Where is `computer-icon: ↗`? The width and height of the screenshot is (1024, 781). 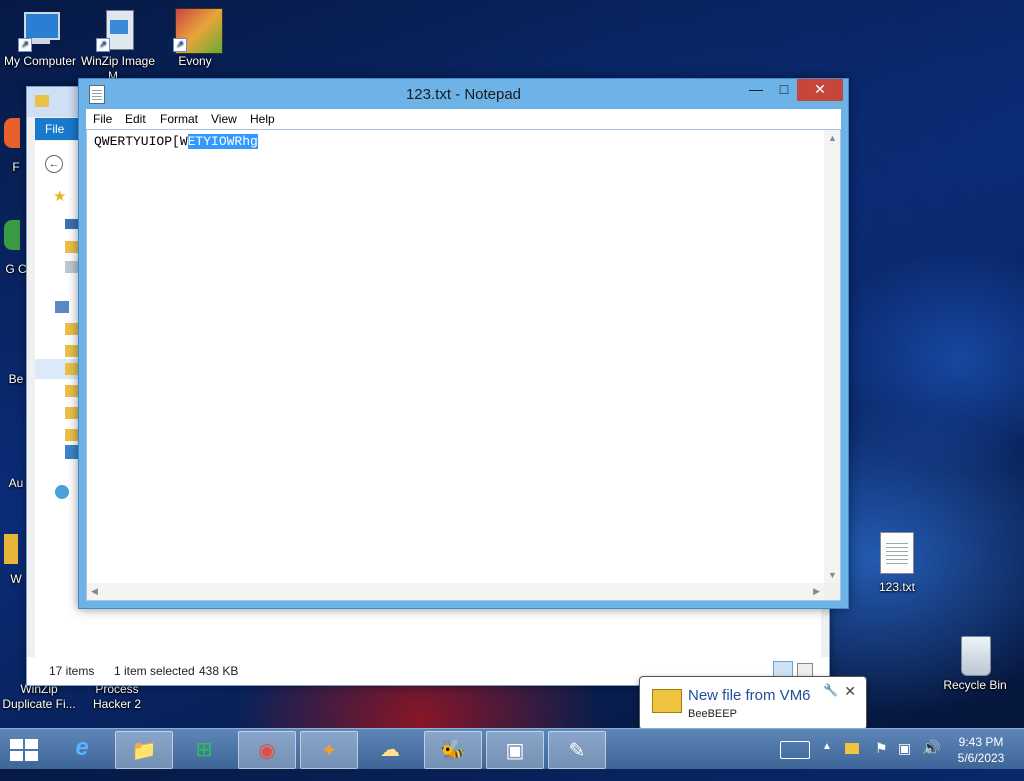 computer-icon: ↗ is located at coordinates (40, 30).